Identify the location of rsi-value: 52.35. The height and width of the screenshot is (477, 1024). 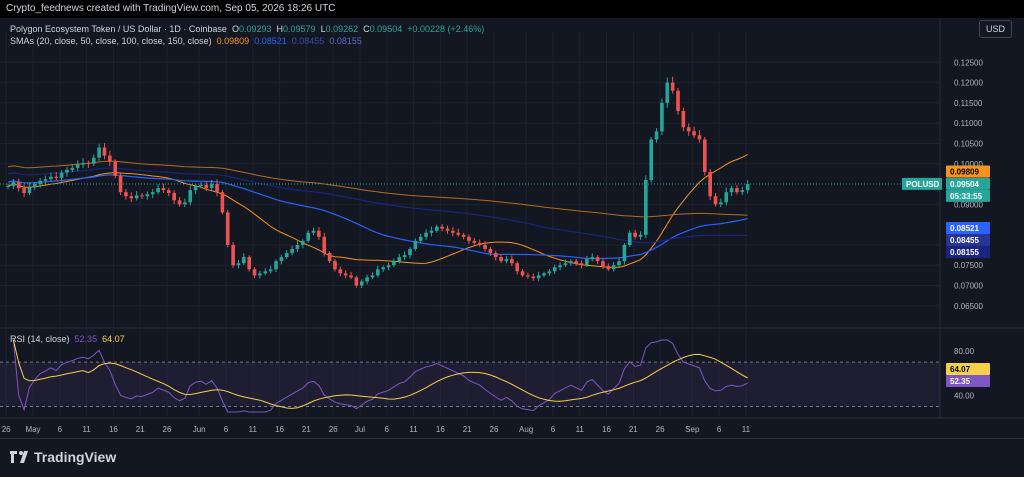
(86, 339).